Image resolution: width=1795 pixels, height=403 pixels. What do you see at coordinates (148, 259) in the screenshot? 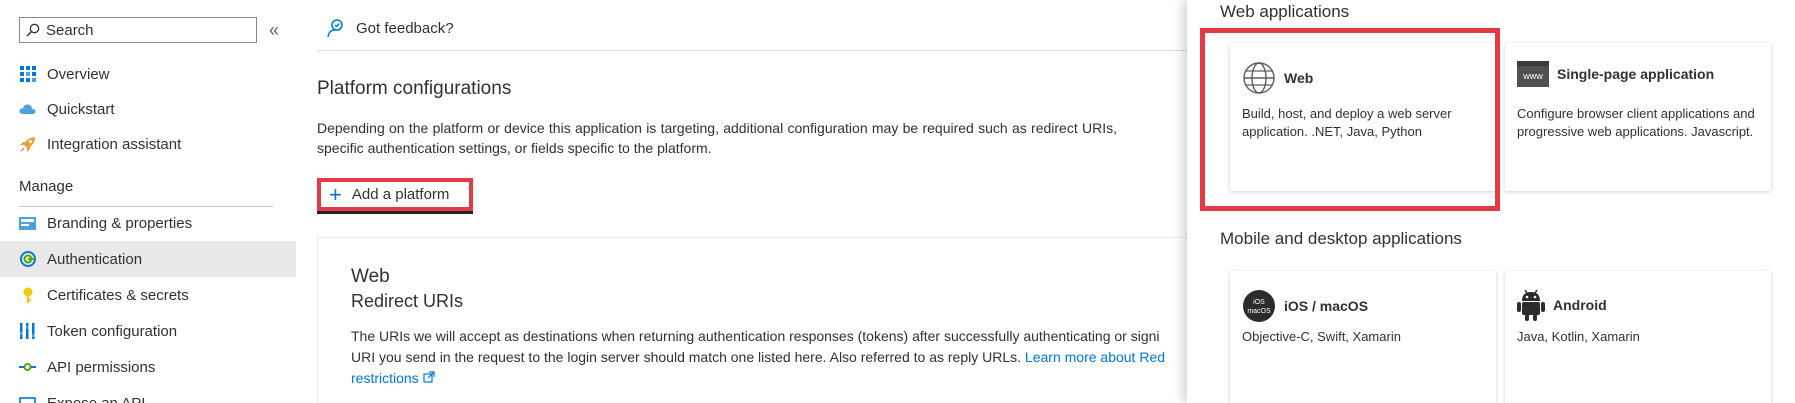
I see `sidebar-item-authentication: Authentication` at bounding box center [148, 259].